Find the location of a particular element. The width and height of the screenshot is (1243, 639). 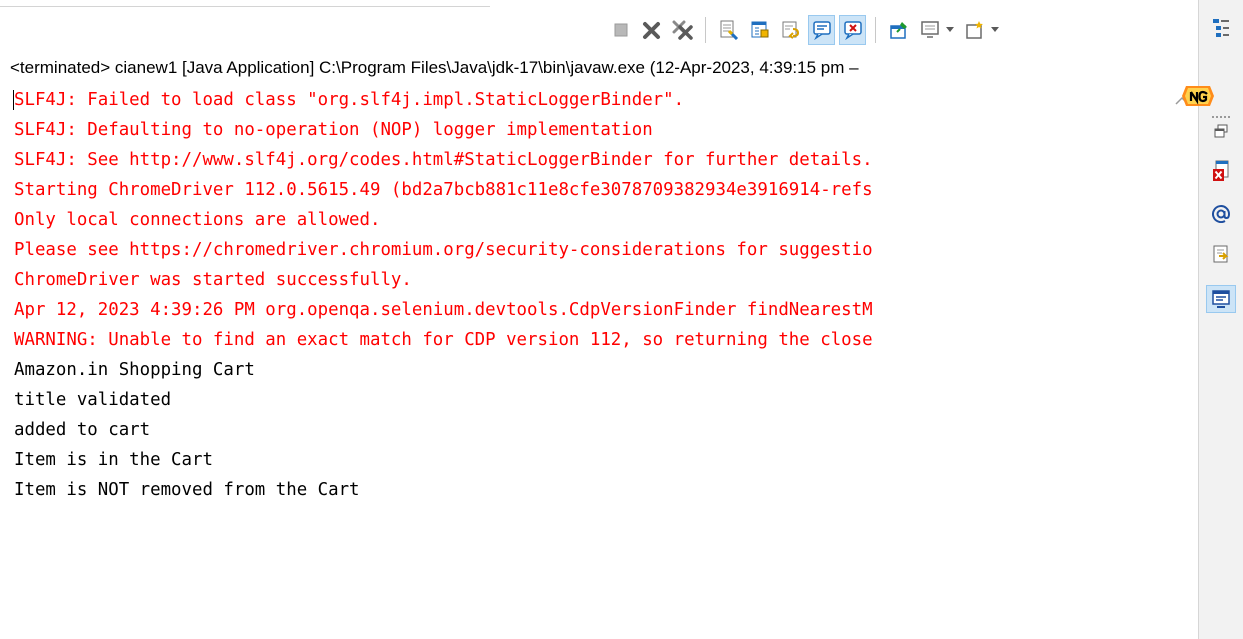

remove-launch-button is located at coordinates (651, 30).